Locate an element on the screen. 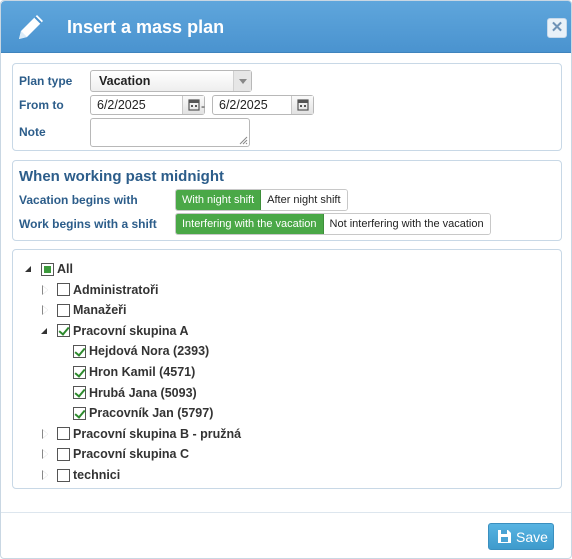 The width and height of the screenshot is (572, 559). resize-grip-icon is located at coordinates (243, 140).